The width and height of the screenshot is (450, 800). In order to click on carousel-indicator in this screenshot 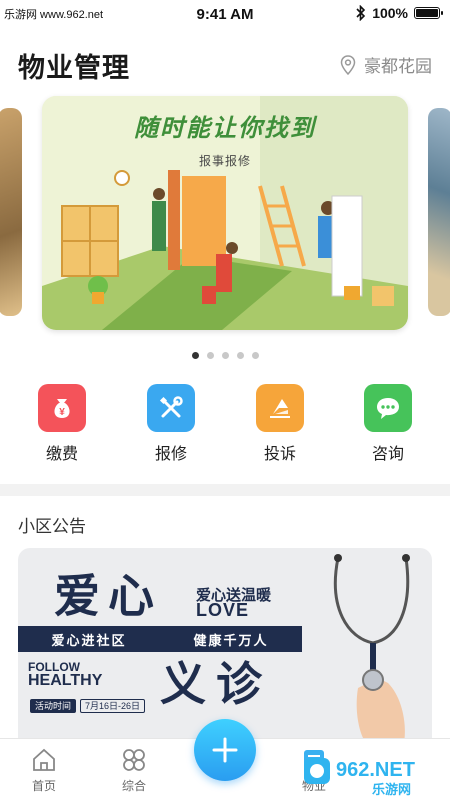, I will do `click(225, 355)`.